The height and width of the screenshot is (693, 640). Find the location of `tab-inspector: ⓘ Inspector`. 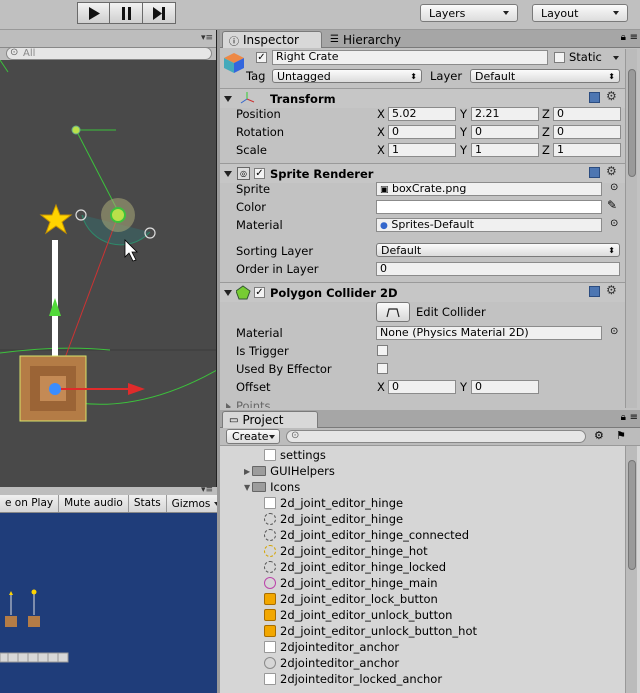

tab-inspector: ⓘ Inspector is located at coordinates (272, 39).